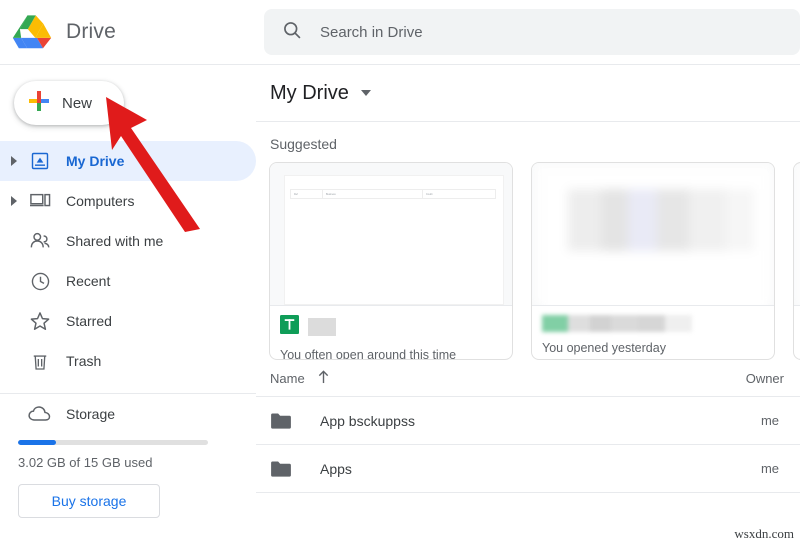 This screenshot has height=545, width=800. Describe the element at coordinates (91, 414) in the screenshot. I see `storage-label: Storage` at that location.